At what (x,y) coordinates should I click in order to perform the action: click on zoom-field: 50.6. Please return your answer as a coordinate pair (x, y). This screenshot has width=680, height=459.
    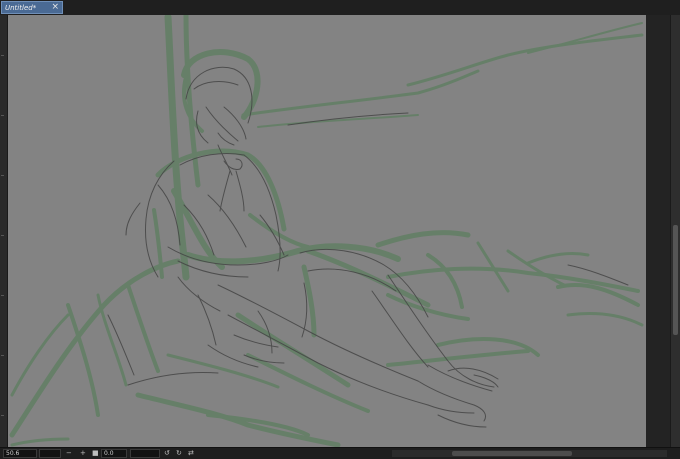
    Looking at the image, I should click on (20, 453).